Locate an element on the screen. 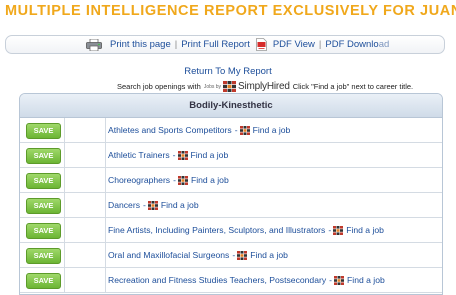 The height and width of the screenshot is (295, 456). table-row: SAVE Choreographers - Find a job is located at coordinates (231, 180).